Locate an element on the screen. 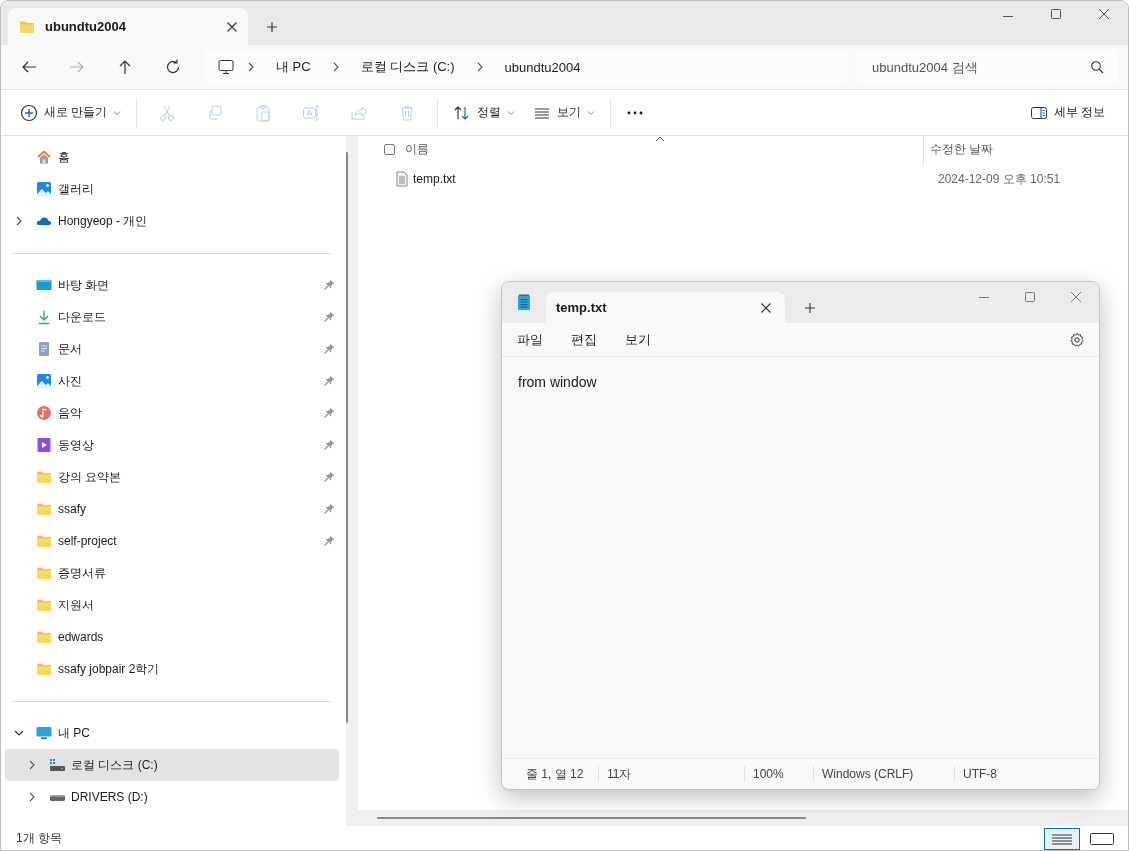 The height and width of the screenshot is (851, 1129). notepad-icon is located at coordinates (524, 302).